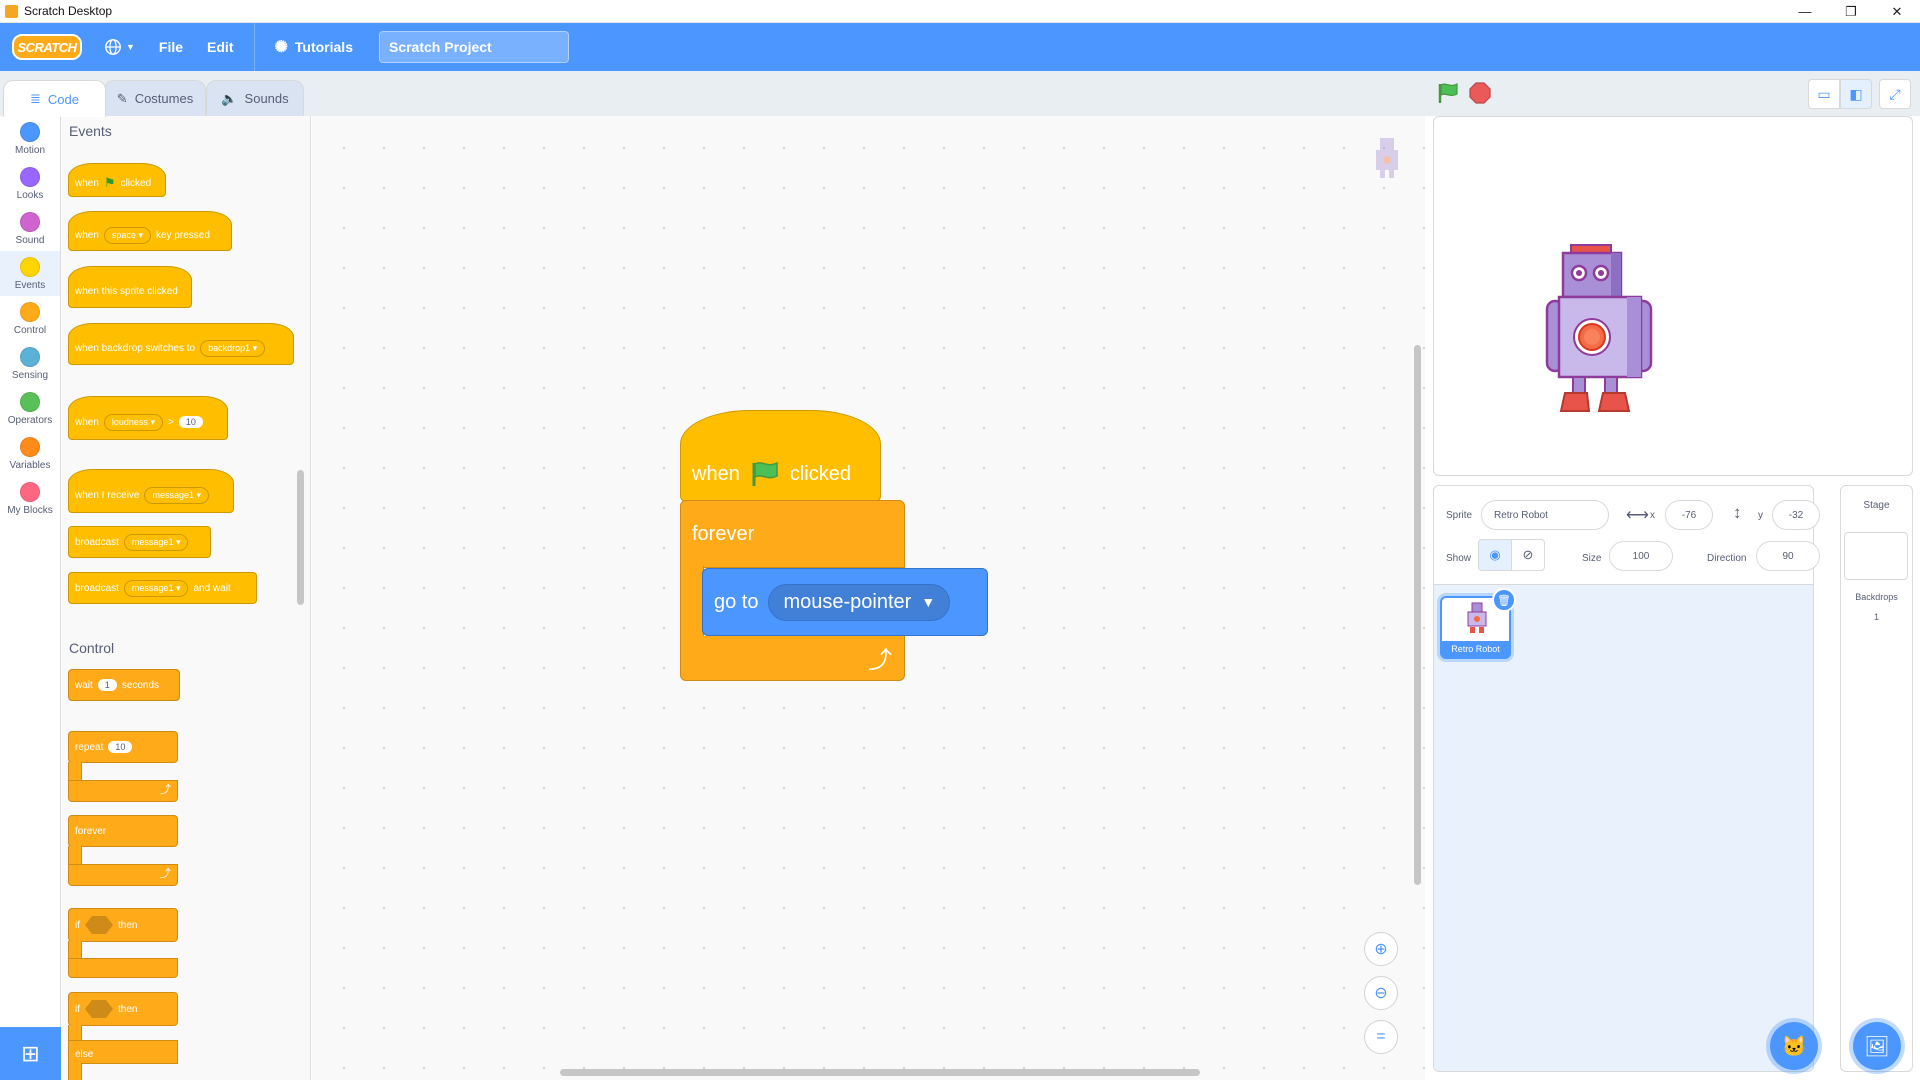  Describe the element at coordinates (880, 1072) in the screenshot. I see `script-horizontal-scrollbar` at that location.